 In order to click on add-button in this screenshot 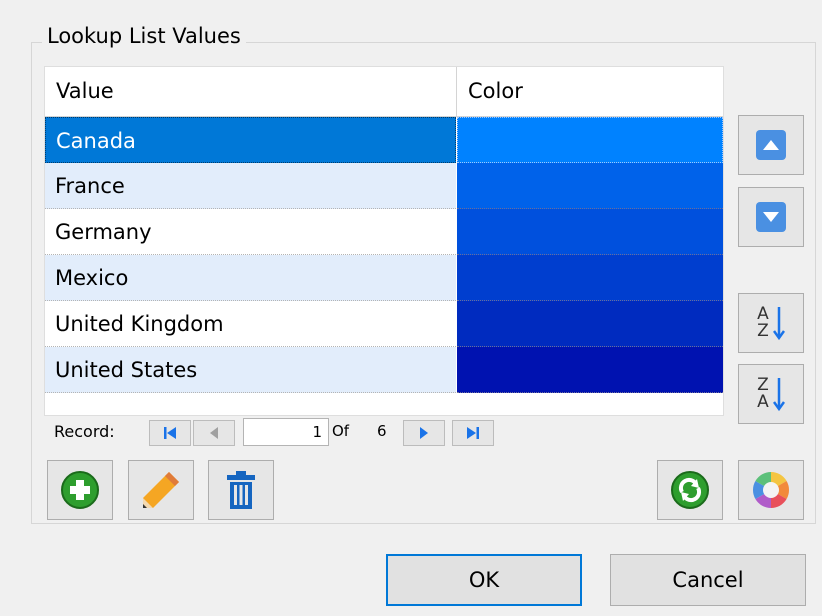, I will do `click(80, 490)`.